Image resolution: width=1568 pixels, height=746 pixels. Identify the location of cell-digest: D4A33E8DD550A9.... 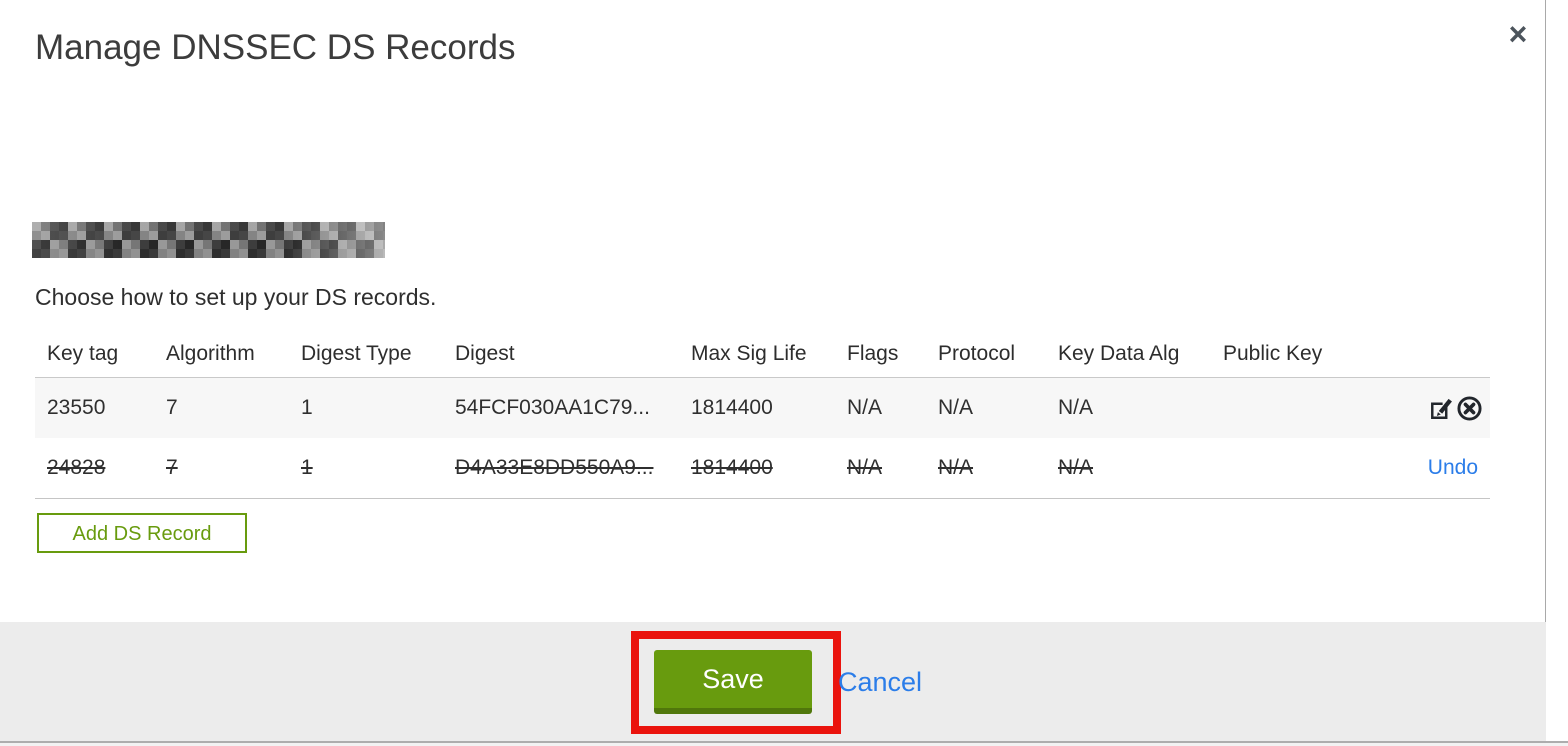
(554, 467).